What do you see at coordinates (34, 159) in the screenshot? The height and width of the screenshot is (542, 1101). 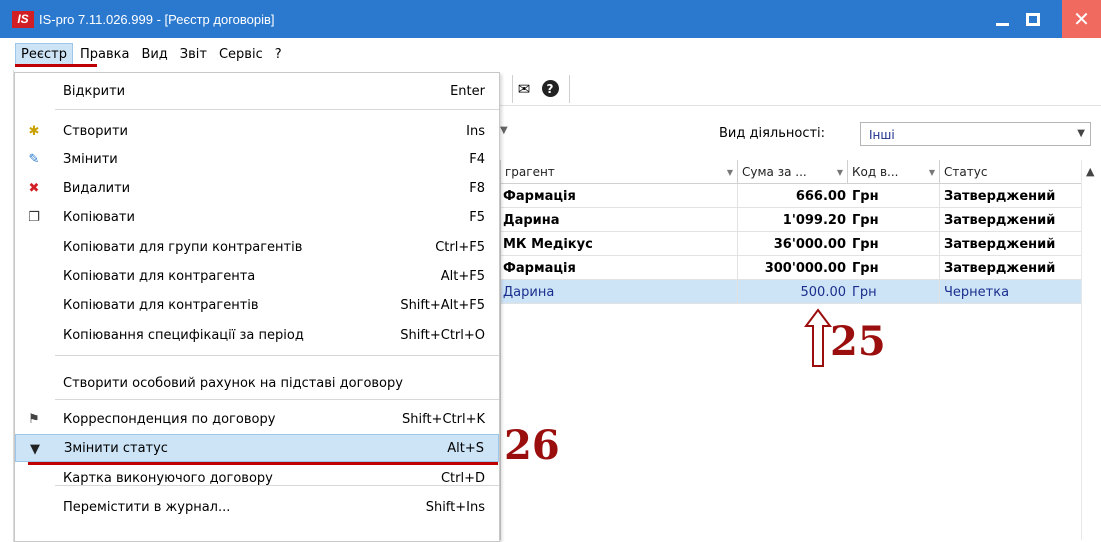 I see `edit-icon: ✎` at bounding box center [34, 159].